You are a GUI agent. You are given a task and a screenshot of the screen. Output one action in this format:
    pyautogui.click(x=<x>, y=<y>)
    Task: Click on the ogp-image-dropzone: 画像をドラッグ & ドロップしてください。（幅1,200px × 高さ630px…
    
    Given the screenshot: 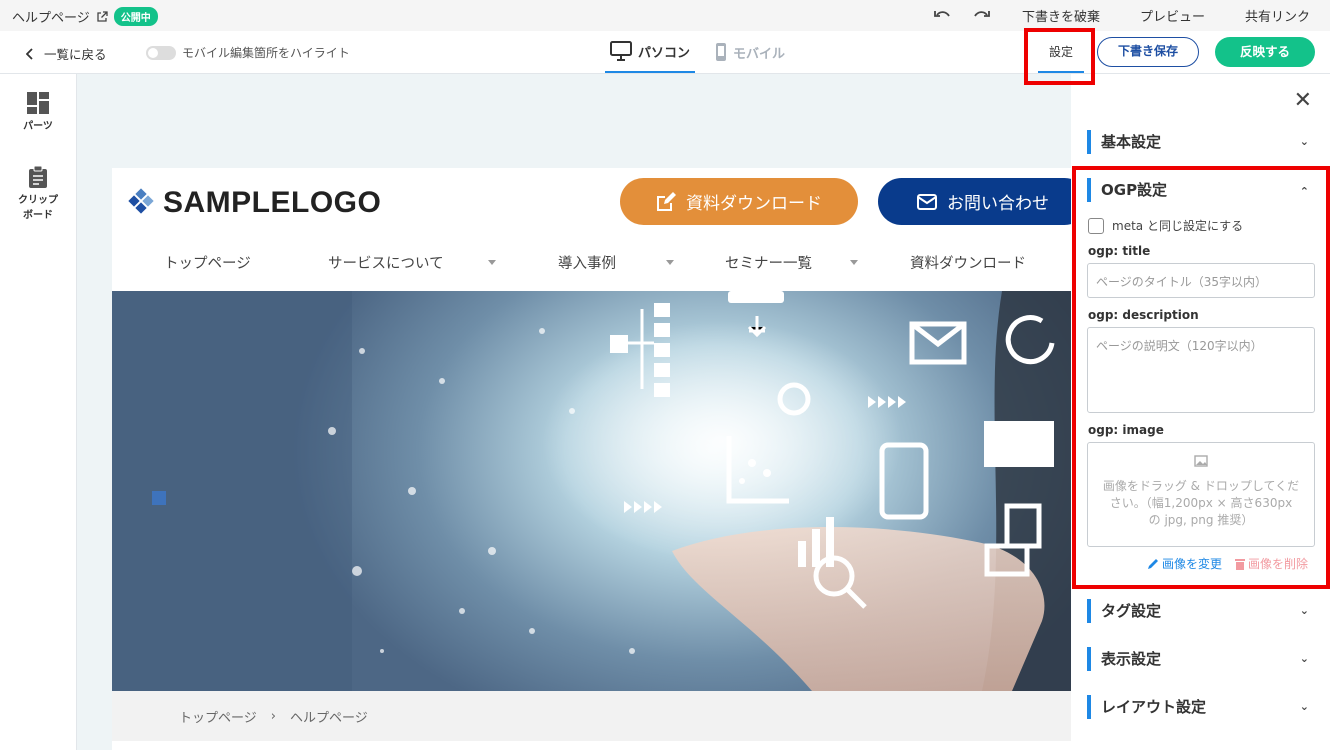 What is the action you would take?
    pyautogui.click(x=1201, y=494)
    